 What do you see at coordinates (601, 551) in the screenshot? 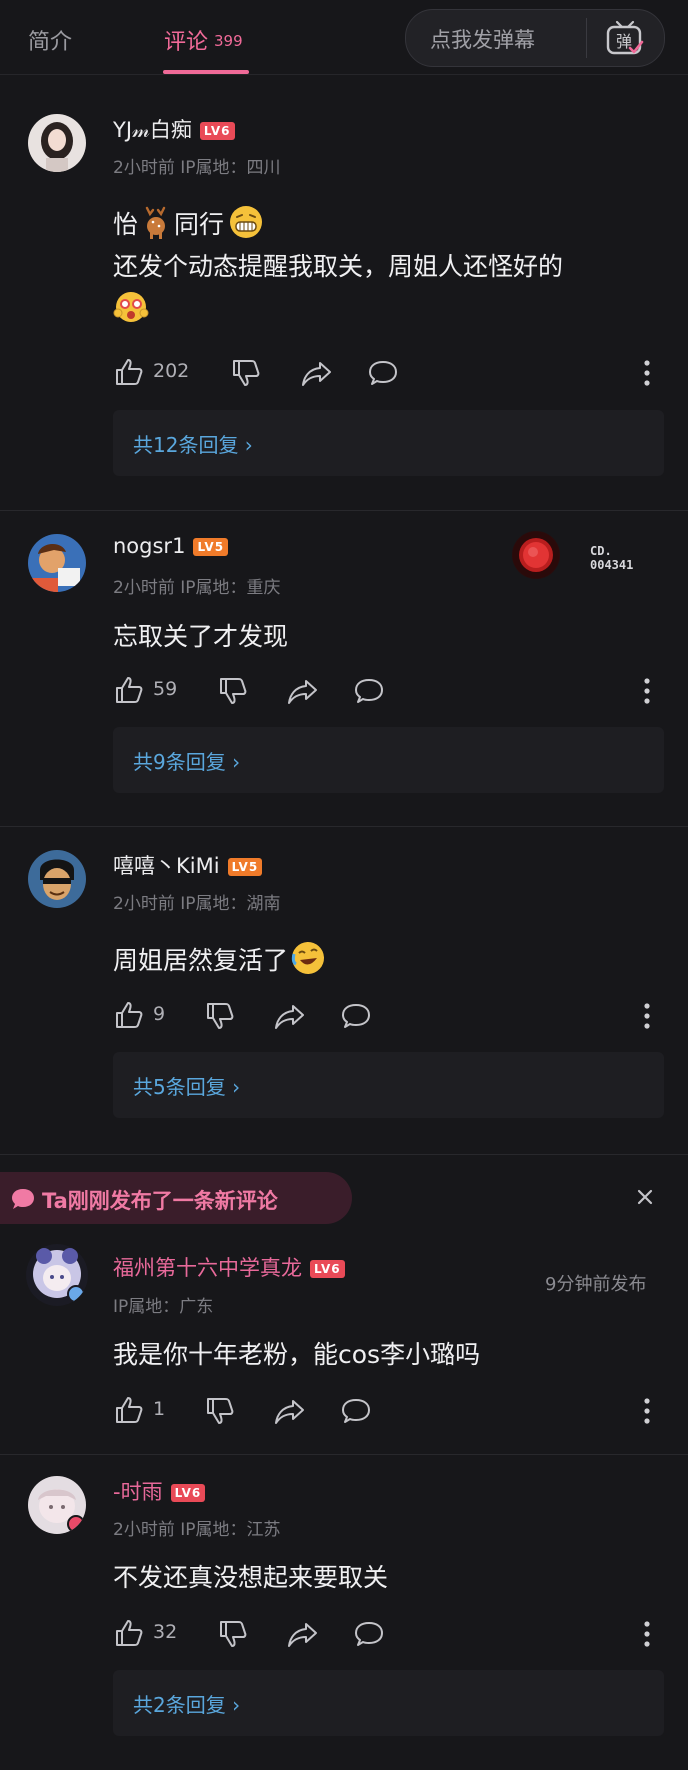
I see `badge-serial-line: CD.` at bounding box center [601, 551].